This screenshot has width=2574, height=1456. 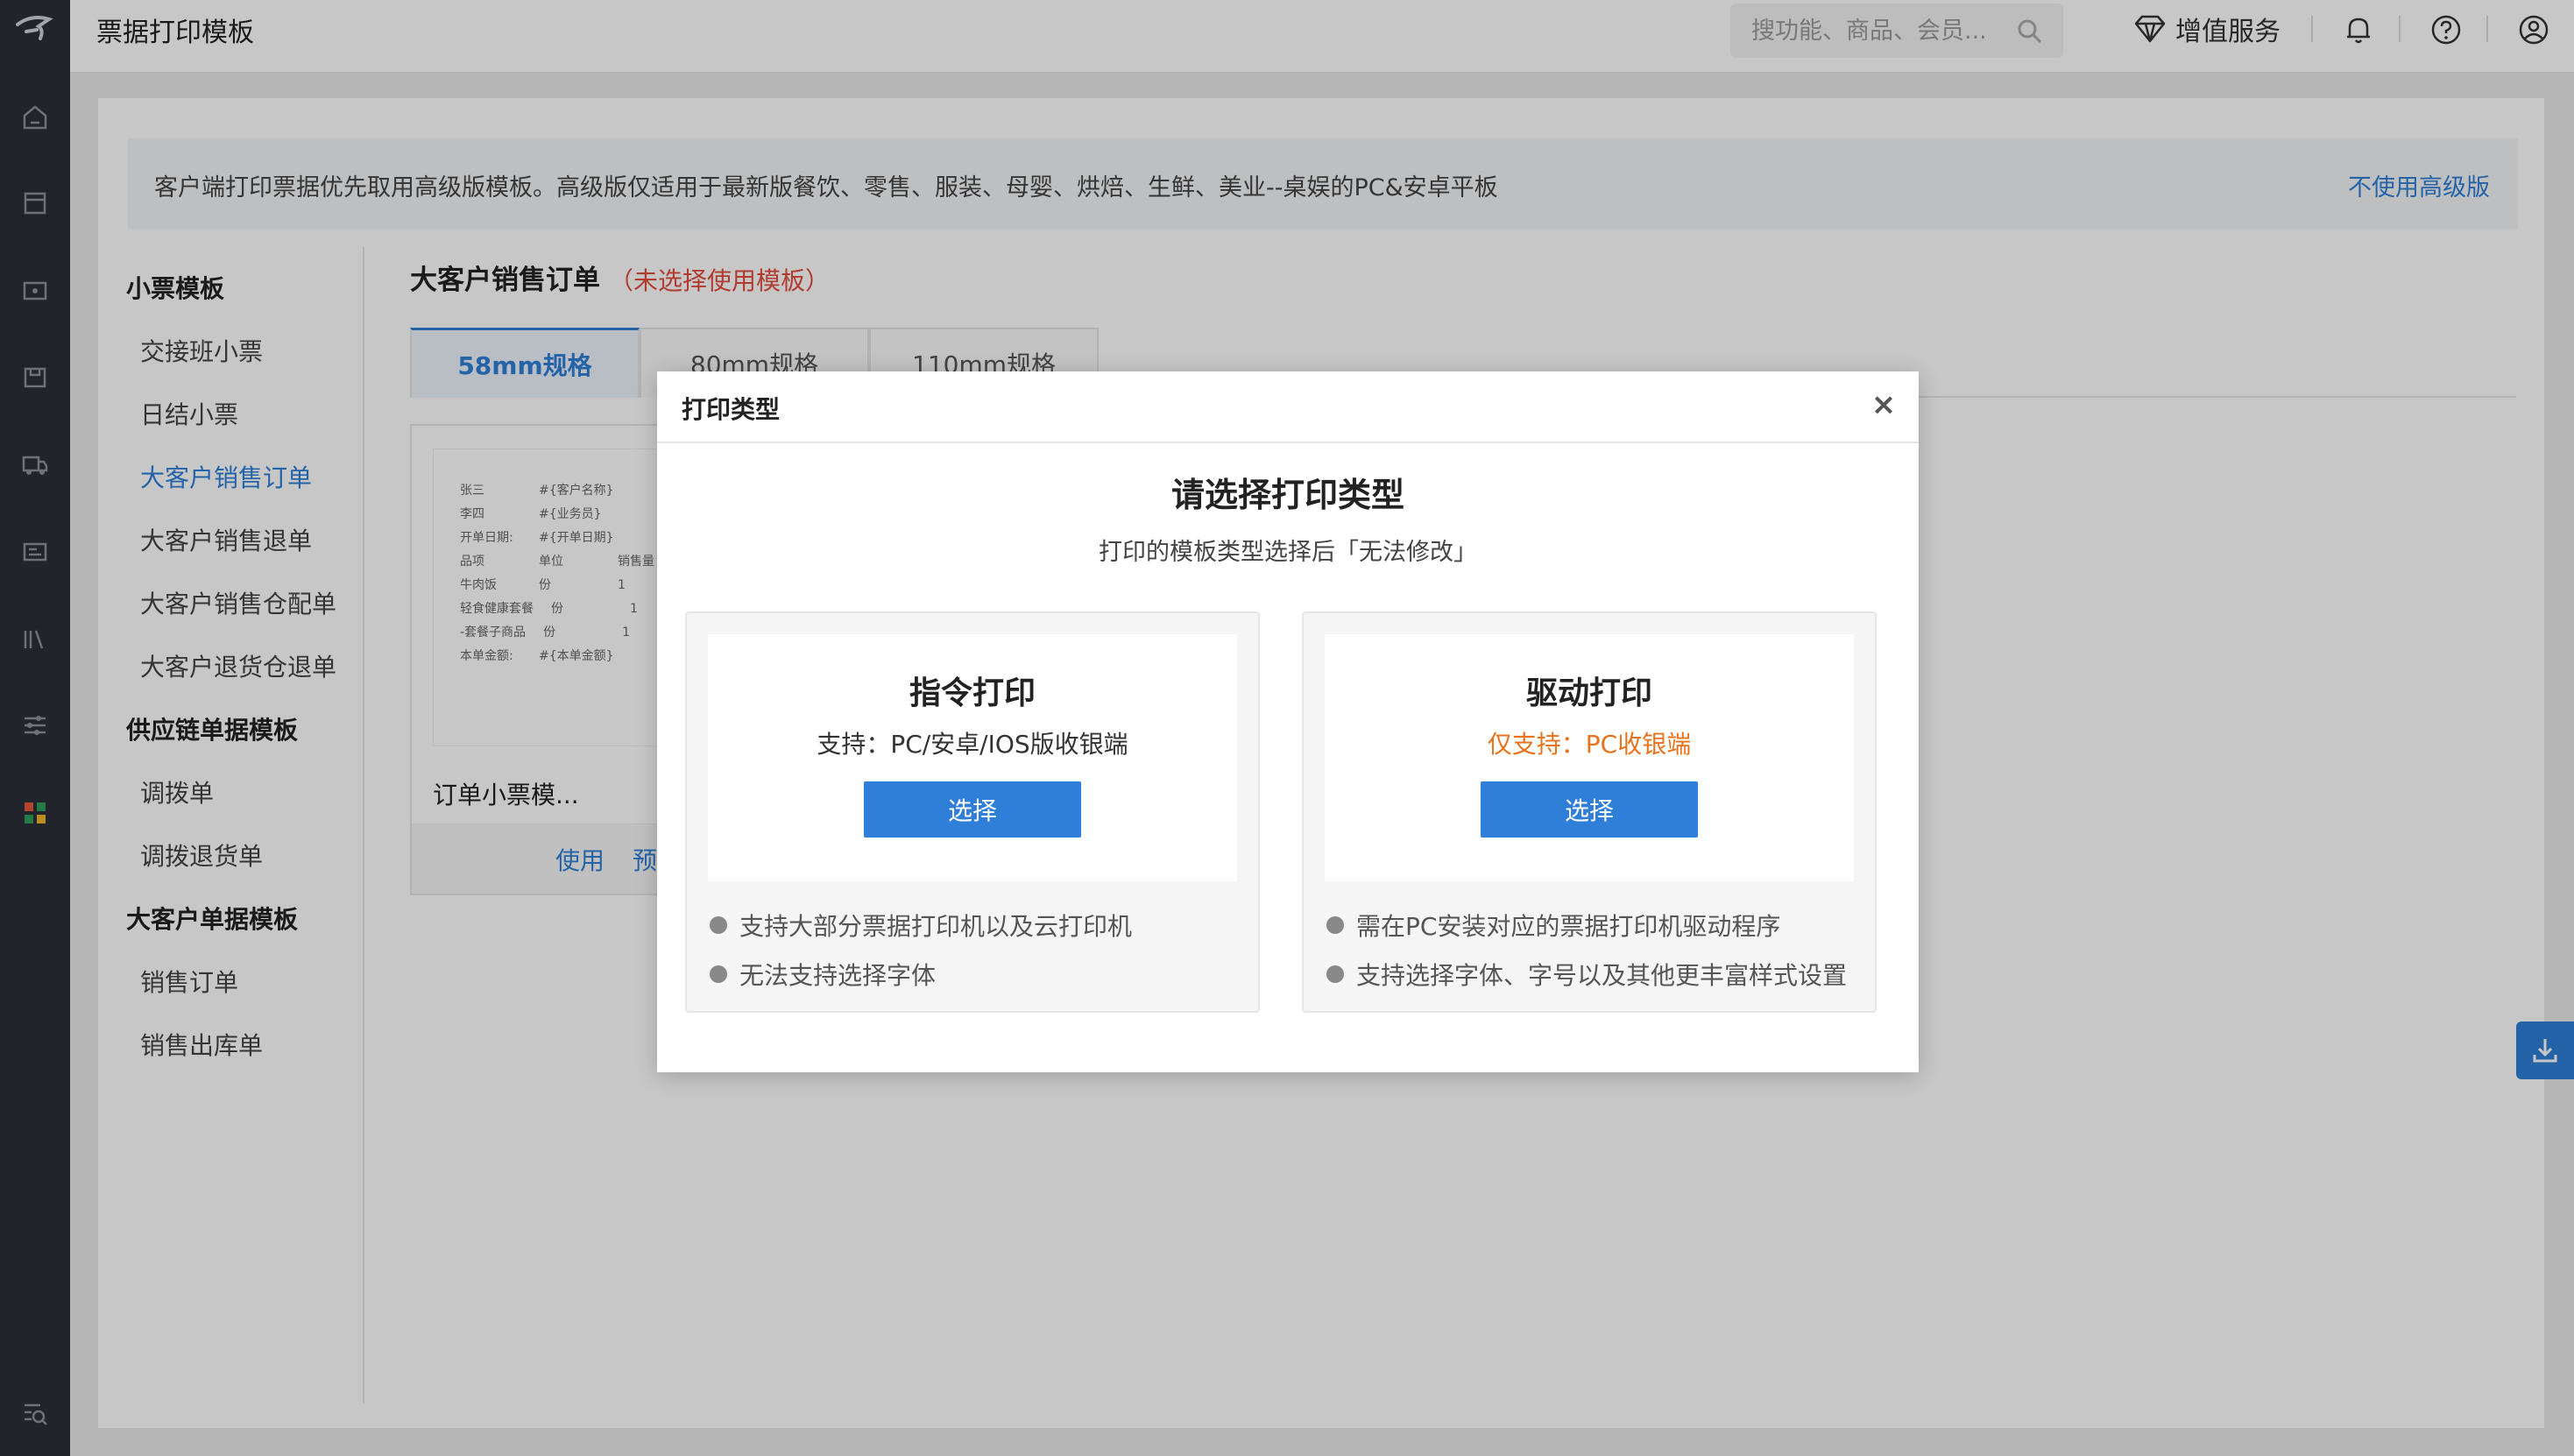 I want to click on select-command-print-button: 选择, so click(x=973, y=809).